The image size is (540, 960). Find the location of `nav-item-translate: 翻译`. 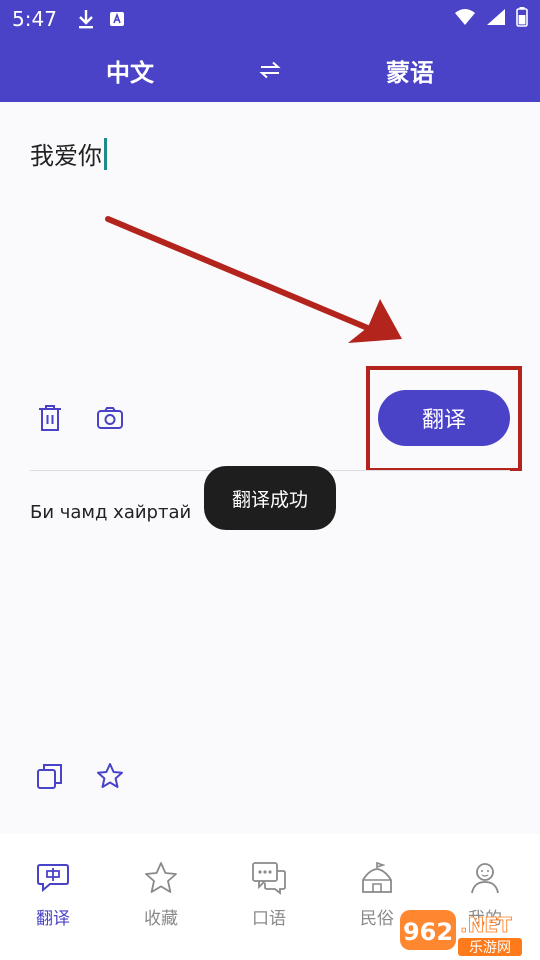

nav-item-translate: 翻译 is located at coordinates (53, 895).